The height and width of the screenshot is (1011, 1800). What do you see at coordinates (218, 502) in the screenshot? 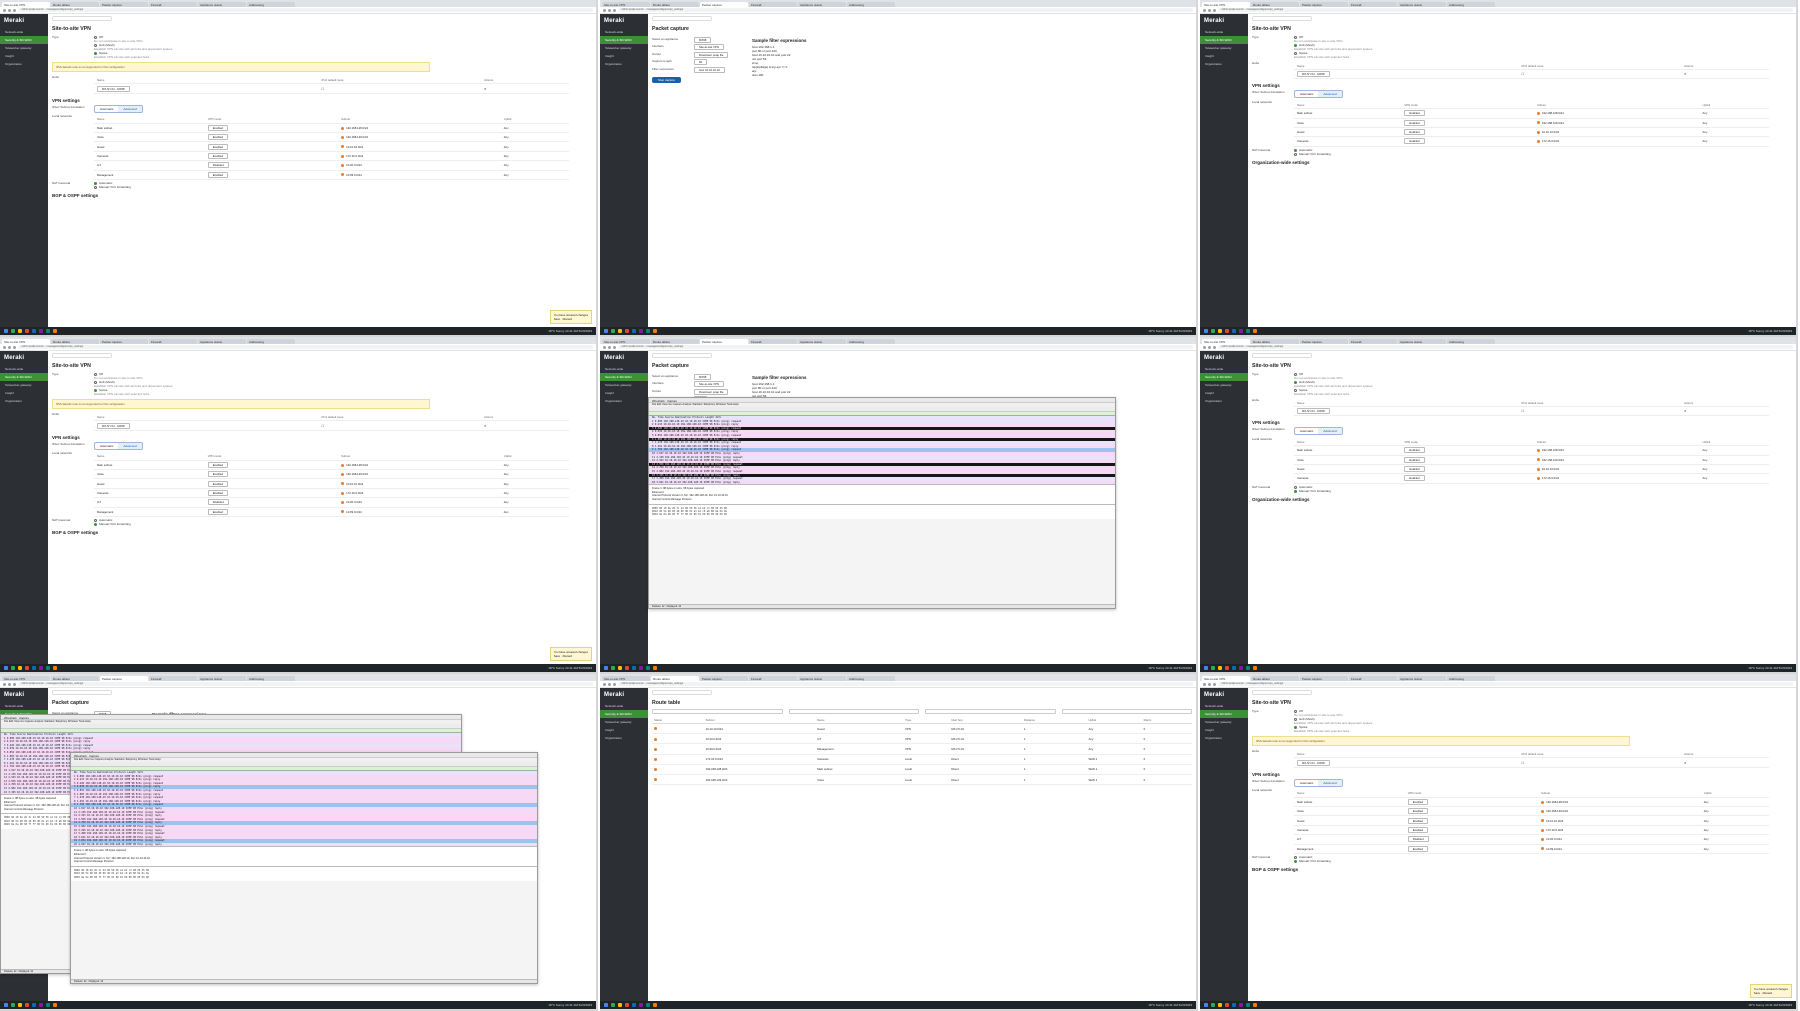
I see `vpn-mode-dropdown: Disabled` at bounding box center [218, 502].